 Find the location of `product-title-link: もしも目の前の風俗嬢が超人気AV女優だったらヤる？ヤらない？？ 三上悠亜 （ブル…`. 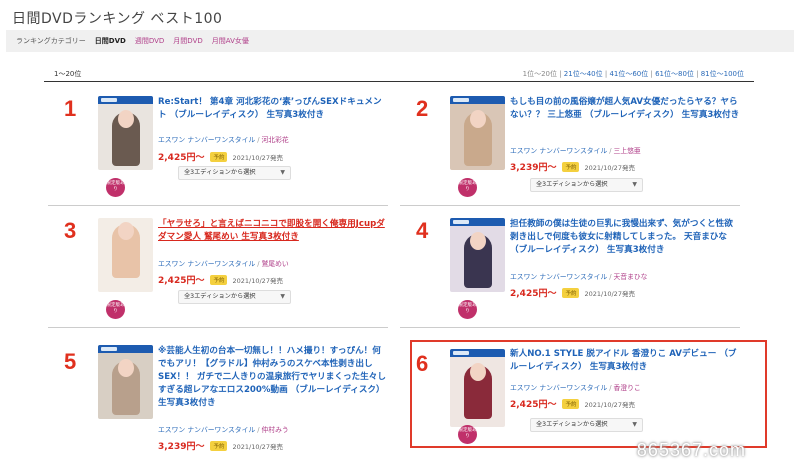

product-title-link: もしも目の前の風俗嬢が超人気AV女優だったらヤる？ヤらない？？ 三上悠亜 （ブル… is located at coordinates (625, 109).